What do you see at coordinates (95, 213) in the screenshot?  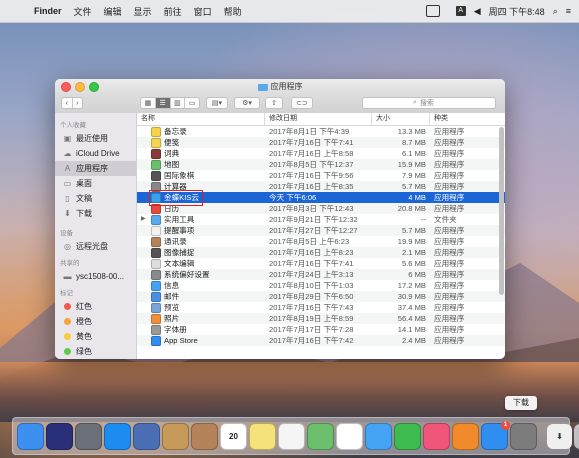 I see `sidebar-item-downloads: ⬇ 下载` at bounding box center [95, 213].